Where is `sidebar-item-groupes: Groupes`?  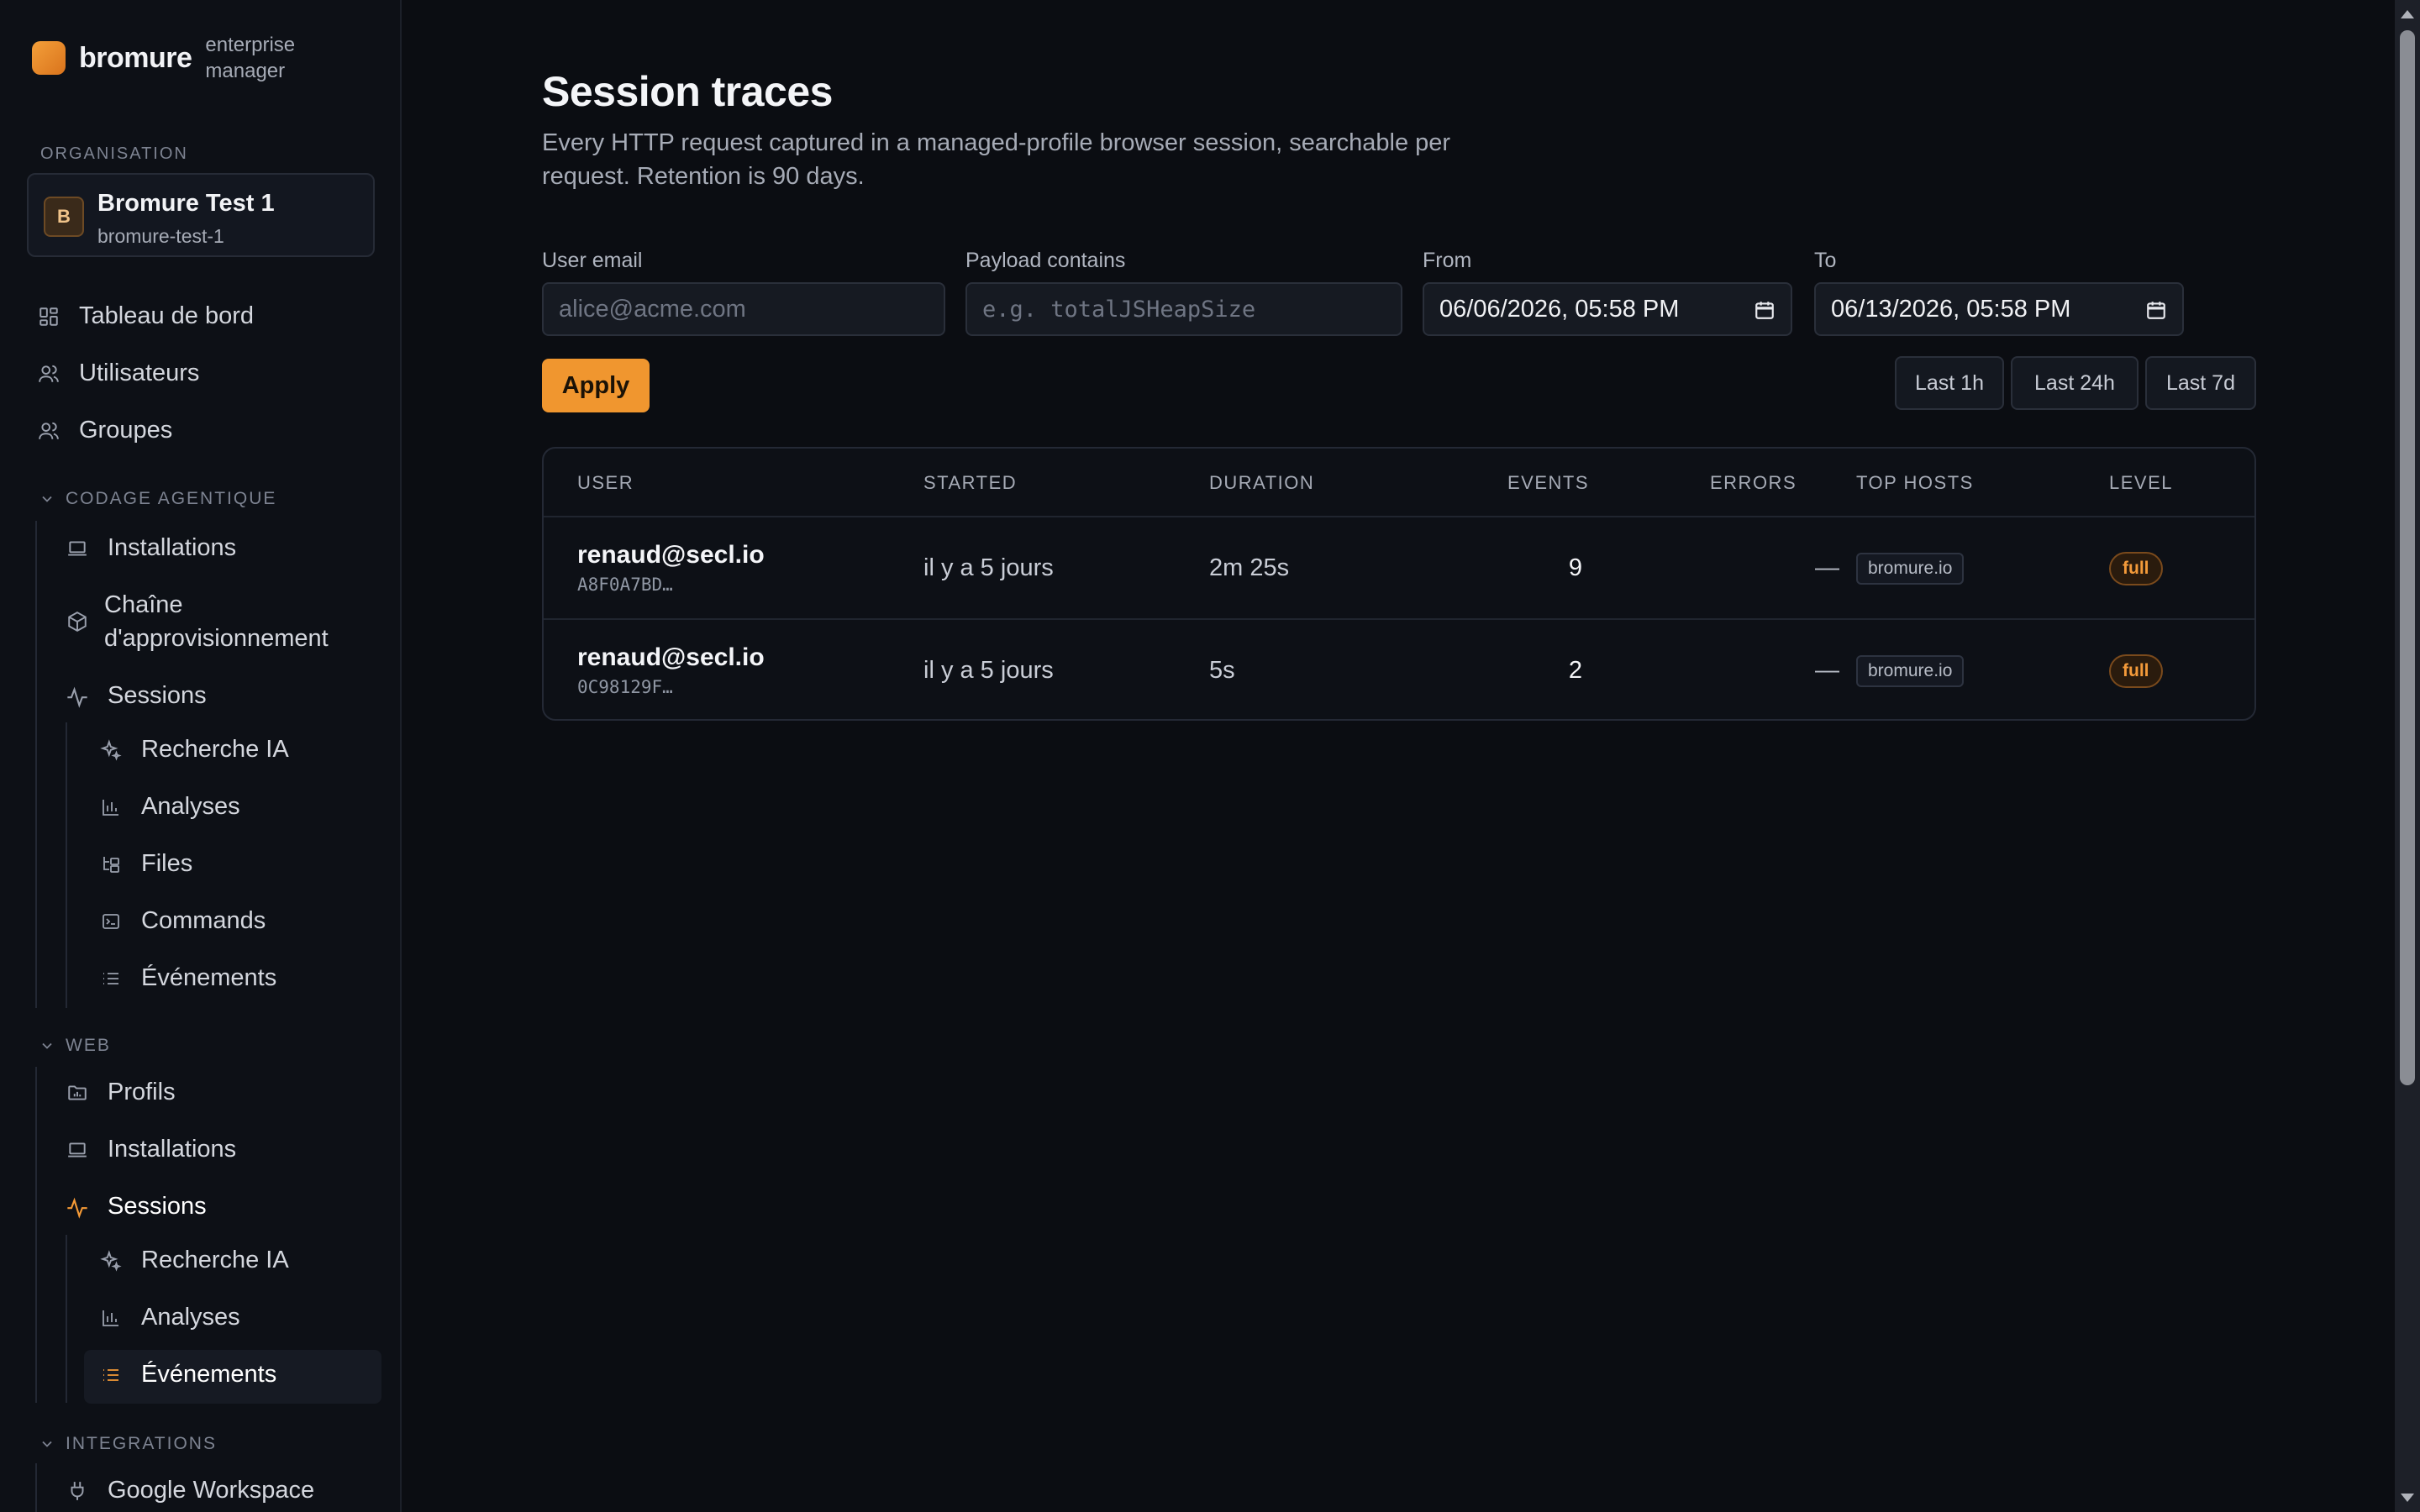 sidebar-item-groupes: Groupes is located at coordinates (105, 430).